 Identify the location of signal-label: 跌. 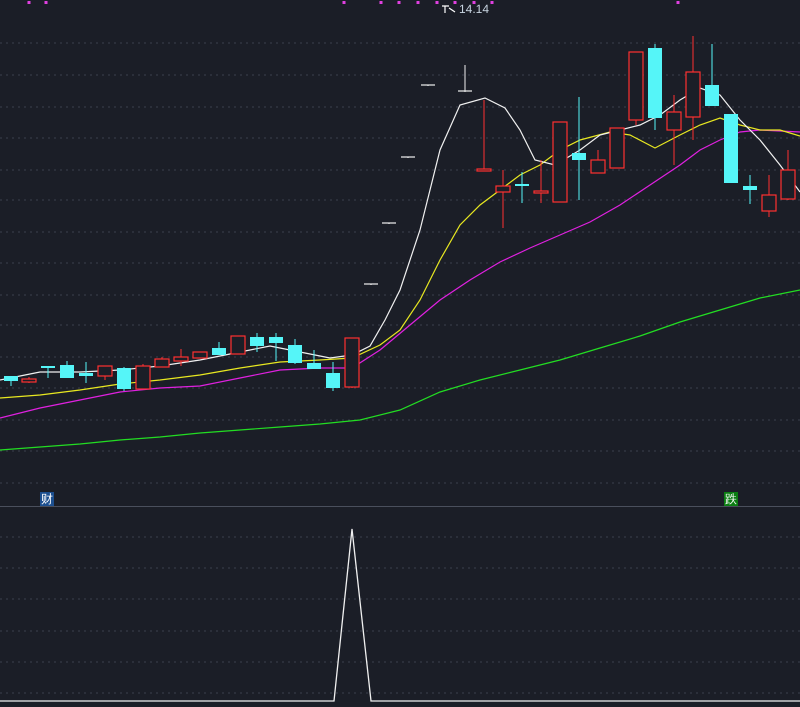
(731, 499).